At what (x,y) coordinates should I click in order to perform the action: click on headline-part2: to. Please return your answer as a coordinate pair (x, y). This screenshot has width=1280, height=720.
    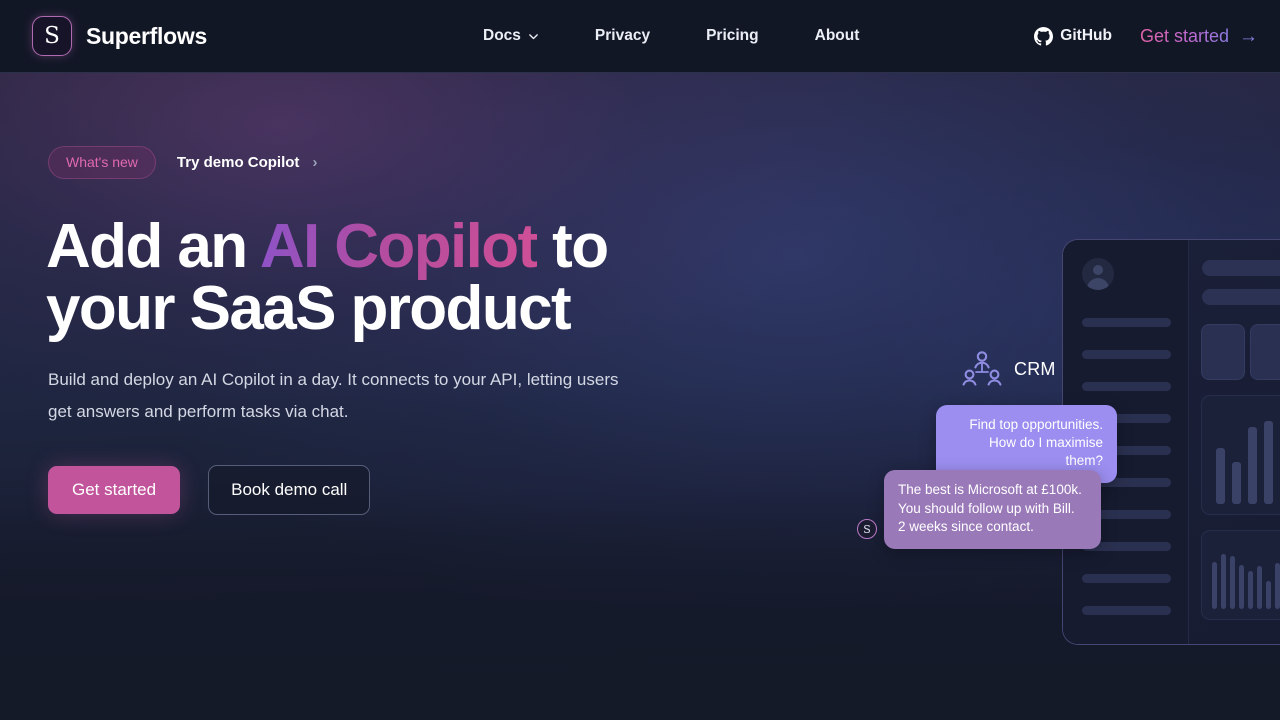
    Looking at the image, I should click on (572, 246).